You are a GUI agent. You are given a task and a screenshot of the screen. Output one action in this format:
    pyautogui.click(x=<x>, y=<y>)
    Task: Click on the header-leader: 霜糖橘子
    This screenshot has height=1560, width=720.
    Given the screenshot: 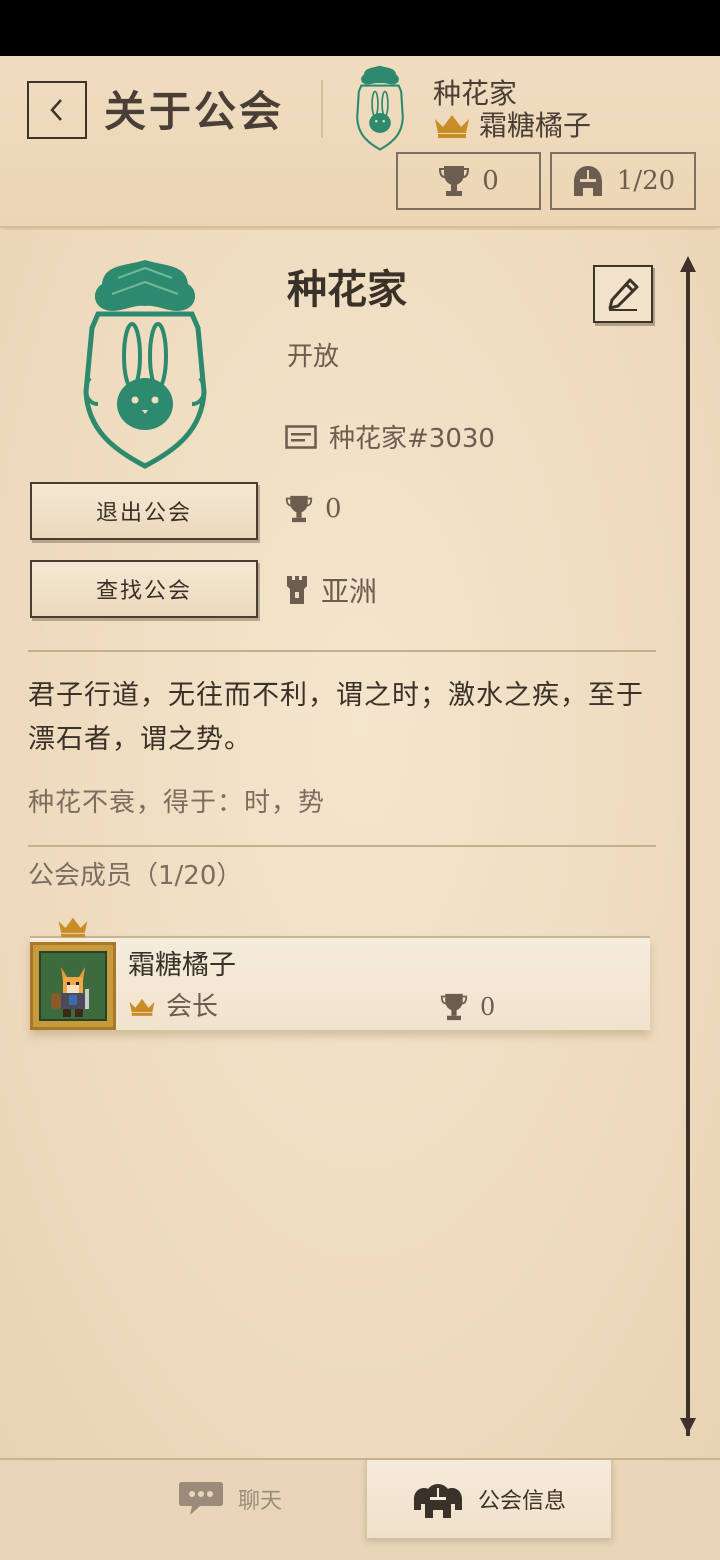 What is the action you would take?
    pyautogui.click(x=512, y=126)
    